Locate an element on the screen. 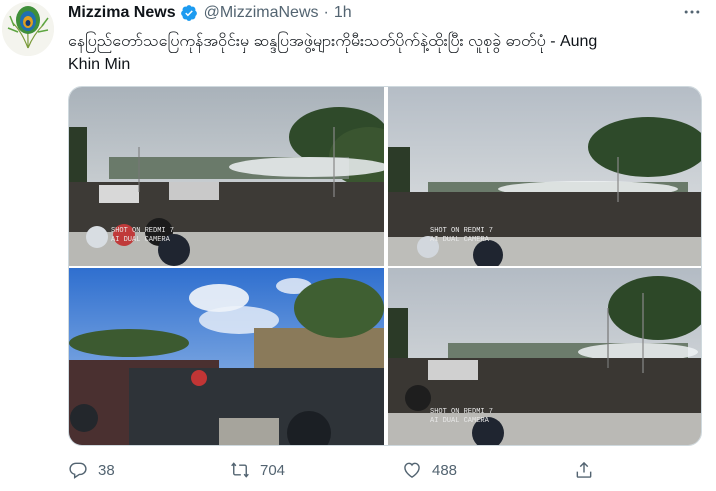 The width and height of the screenshot is (716, 491). more-options-icon is located at coordinates (692, 12).